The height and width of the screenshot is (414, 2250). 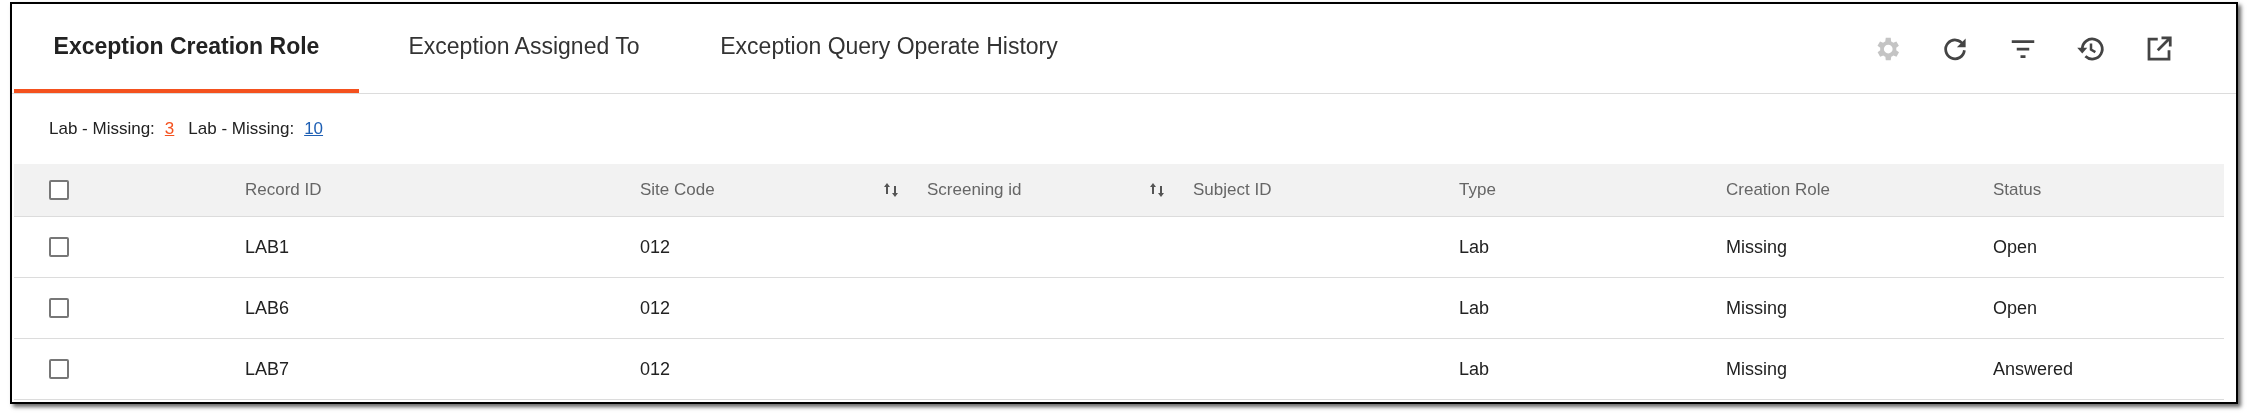 What do you see at coordinates (267, 246) in the screenshot?
I see `table-cell: LAB1` at bounding box center [267, 246].